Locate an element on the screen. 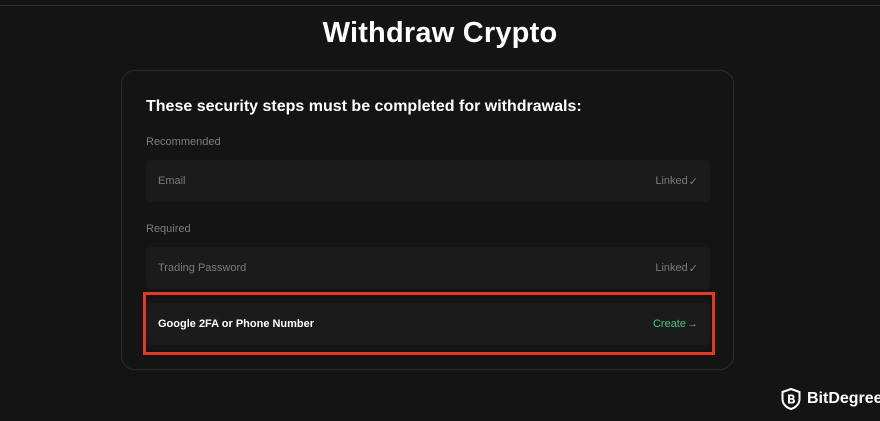  security-row-label: Google 2FA or Phone Number is located at coordinates (236, 324).